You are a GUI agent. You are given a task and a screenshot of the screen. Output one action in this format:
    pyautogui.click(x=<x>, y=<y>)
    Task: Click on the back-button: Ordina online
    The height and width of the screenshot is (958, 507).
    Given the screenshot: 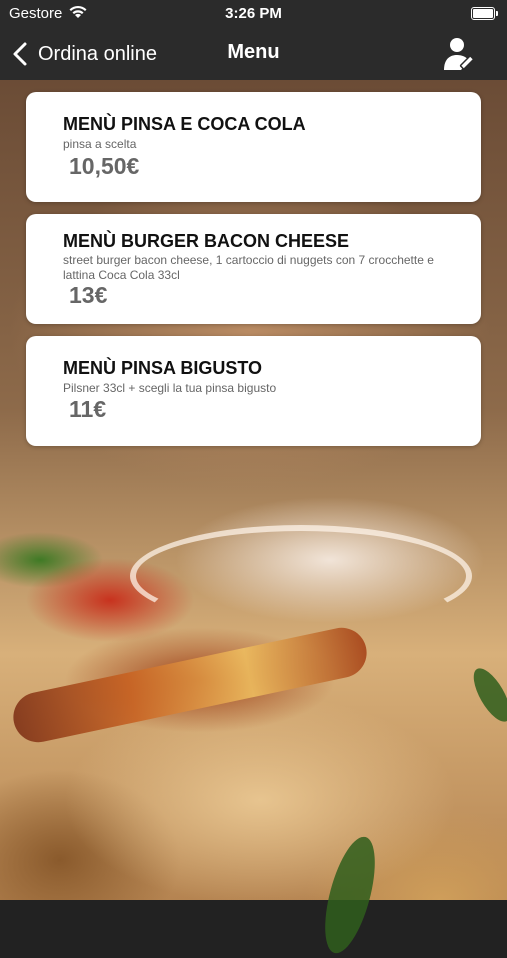 What is the action you would take?
    pyautogui.click(x=83, y=54)
    